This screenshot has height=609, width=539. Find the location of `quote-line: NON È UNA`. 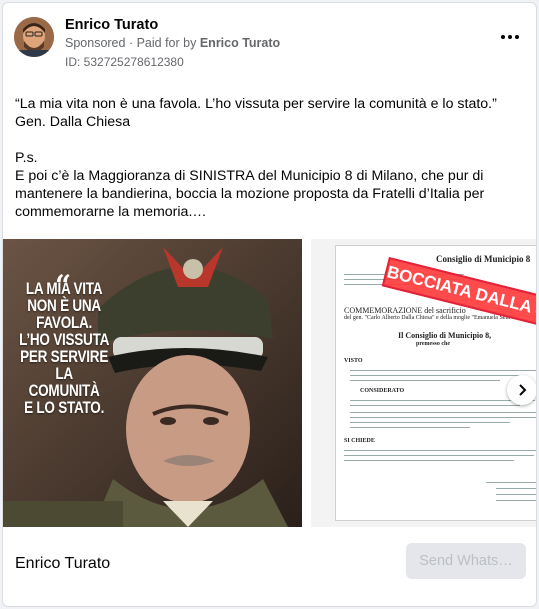

quote-line: NON È UNA is located at coordinates (64, 306).